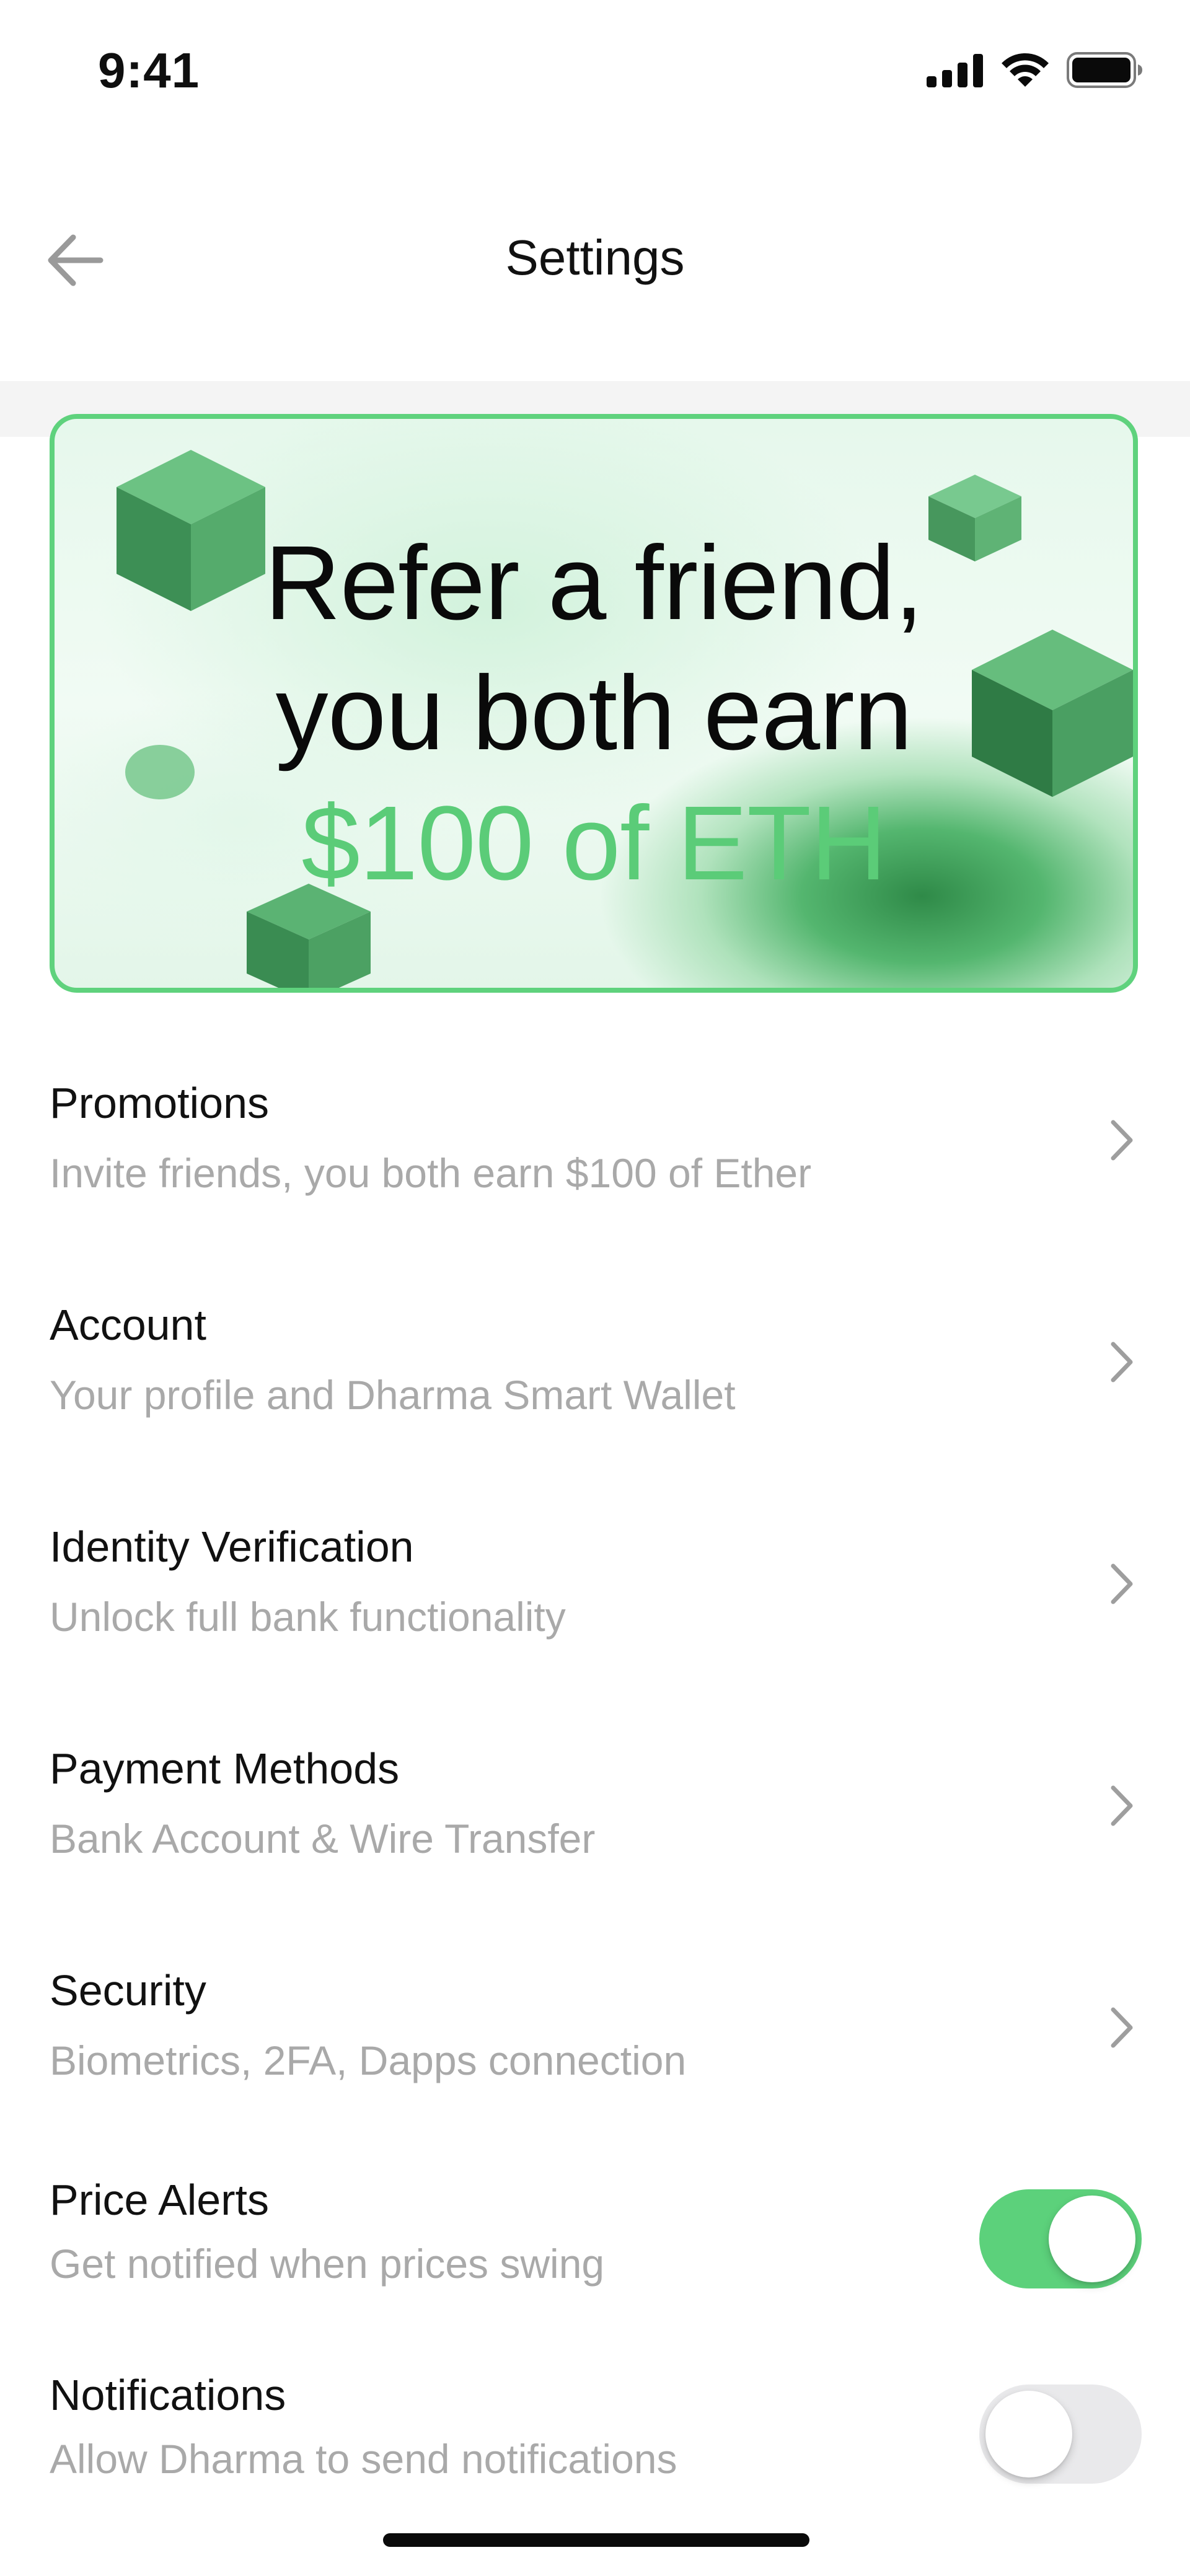  I want to click on notifications-toggle, so click(1060, 2434).